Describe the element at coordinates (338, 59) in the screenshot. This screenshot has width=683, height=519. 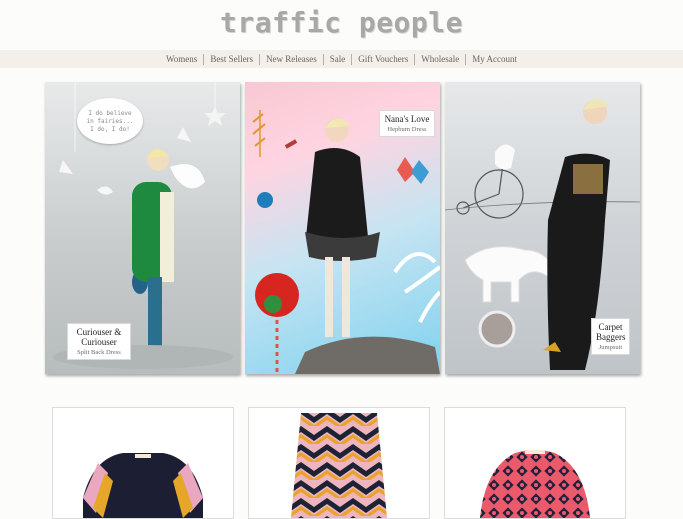
I see `nav-item-sale: Sale` at that location.